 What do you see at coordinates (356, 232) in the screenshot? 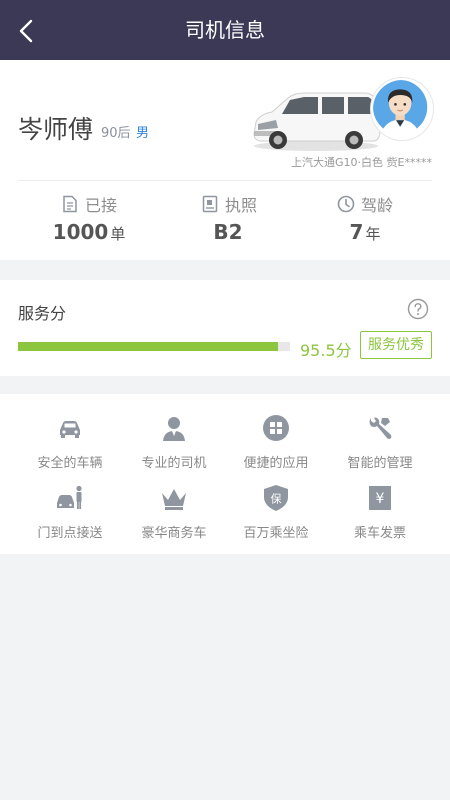
I see `stat-value: 7` at bounding box center [356, 232].